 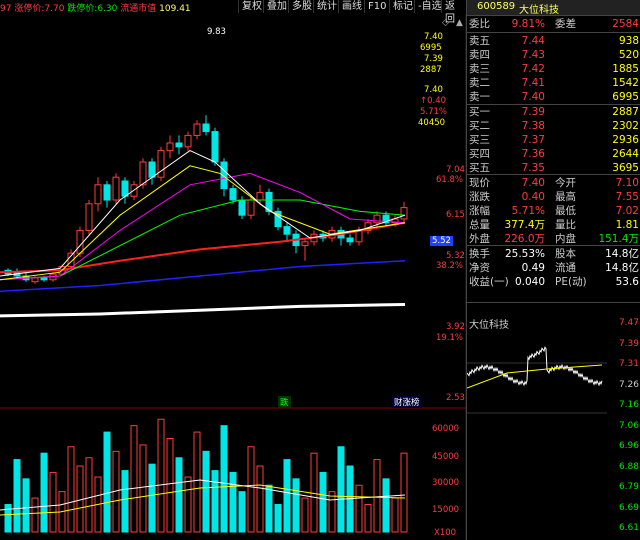 I want to click on stock-code: 600589, so click(x=496, y=6).